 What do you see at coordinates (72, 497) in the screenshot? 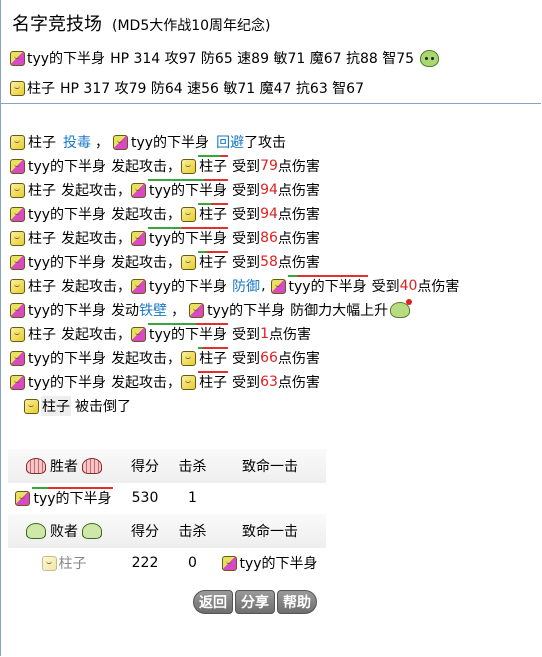
I see `winner-name: tyy的下半身` at bounding box center [72, 497].